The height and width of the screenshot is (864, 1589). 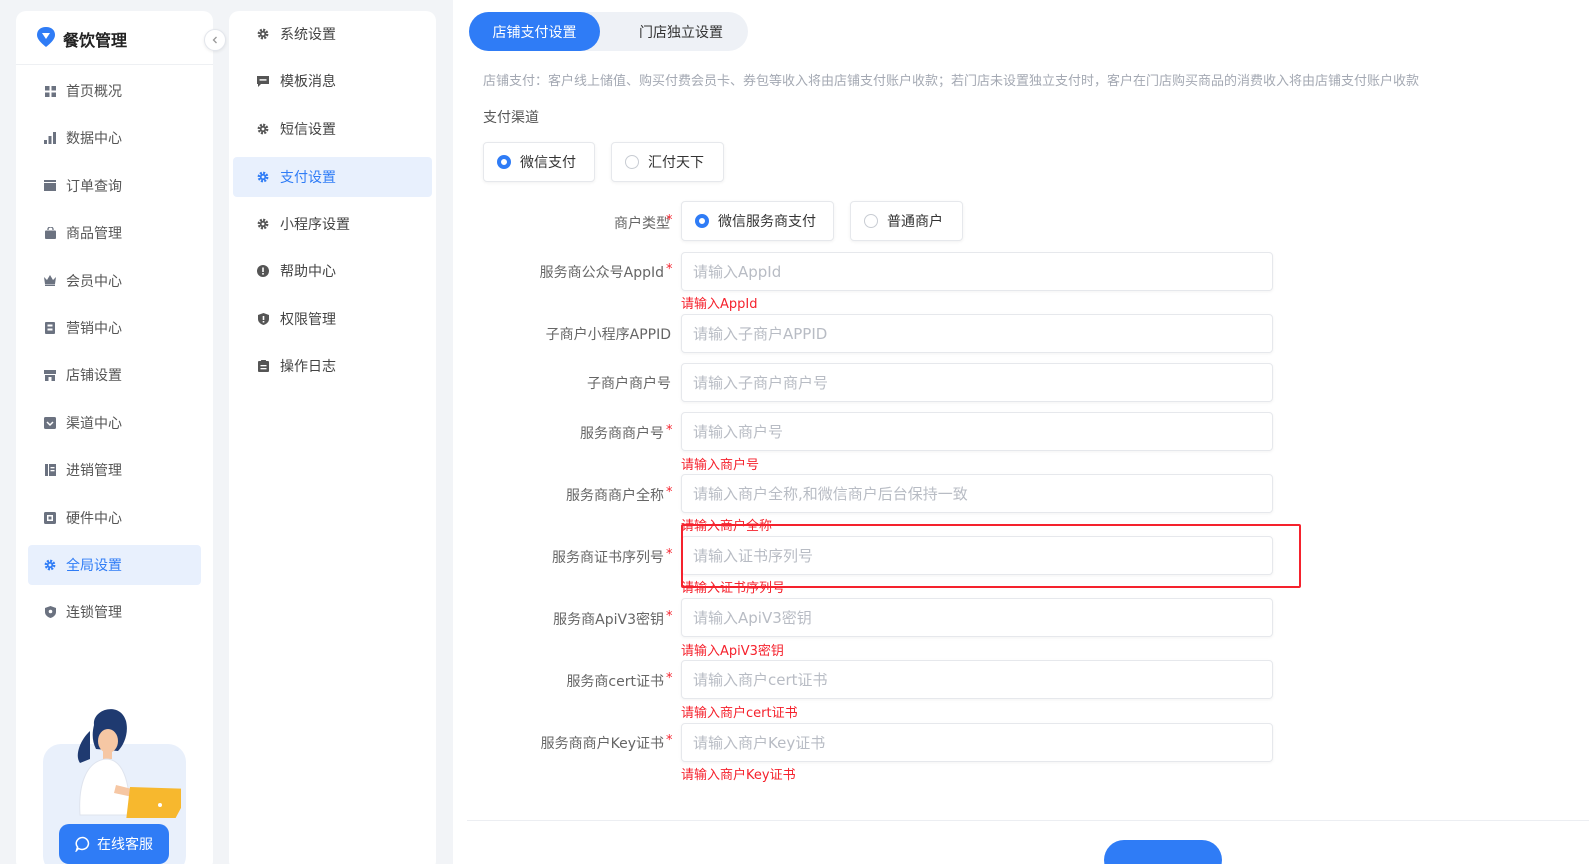 I want to click on submenu-item-label: 操作日志, so click(x=308, y=367).